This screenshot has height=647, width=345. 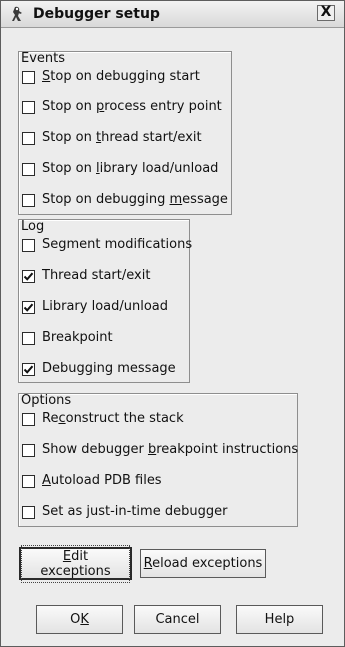 I want to click on checkbox-thread-start-exit: Thread start/exit, so click(x=86, y=276).